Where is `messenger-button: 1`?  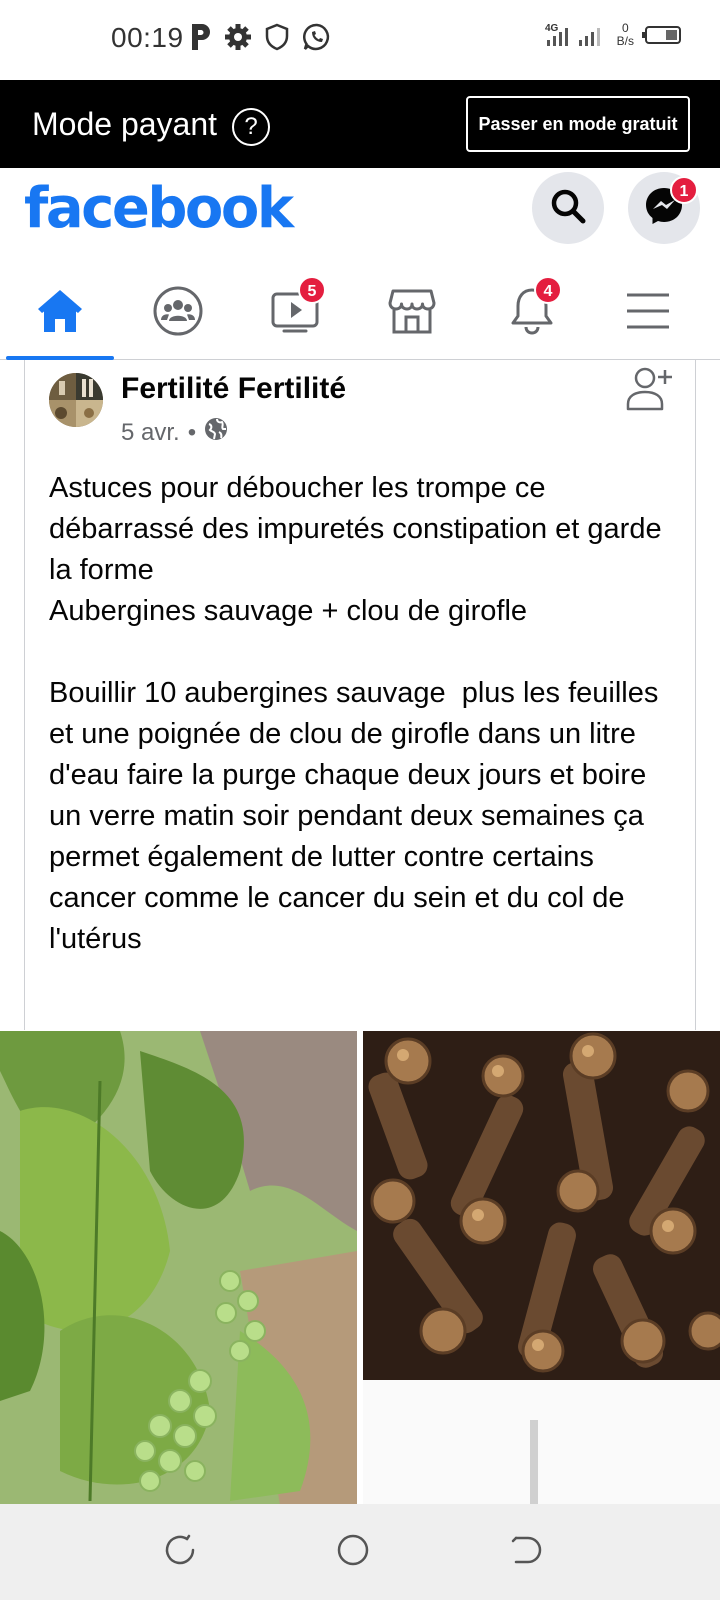 messenger-button: 1 is located at coordinates (664, 208).